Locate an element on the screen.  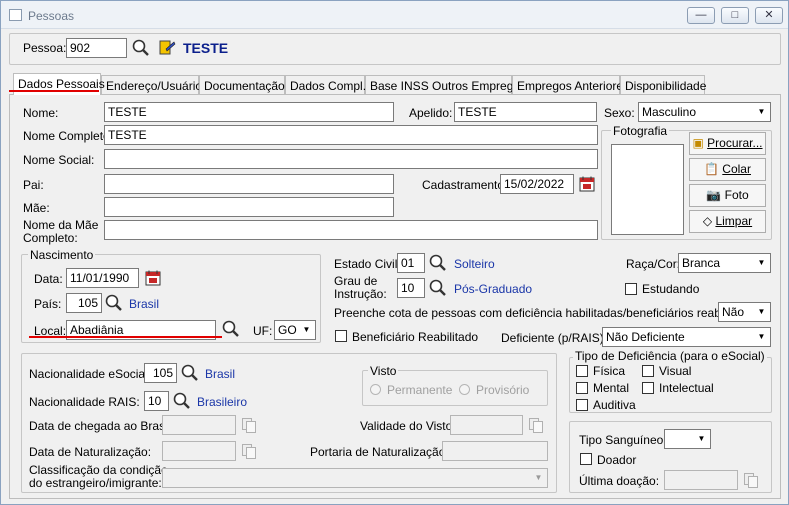
active-tab-highlight is located at coordinates (54, 91).